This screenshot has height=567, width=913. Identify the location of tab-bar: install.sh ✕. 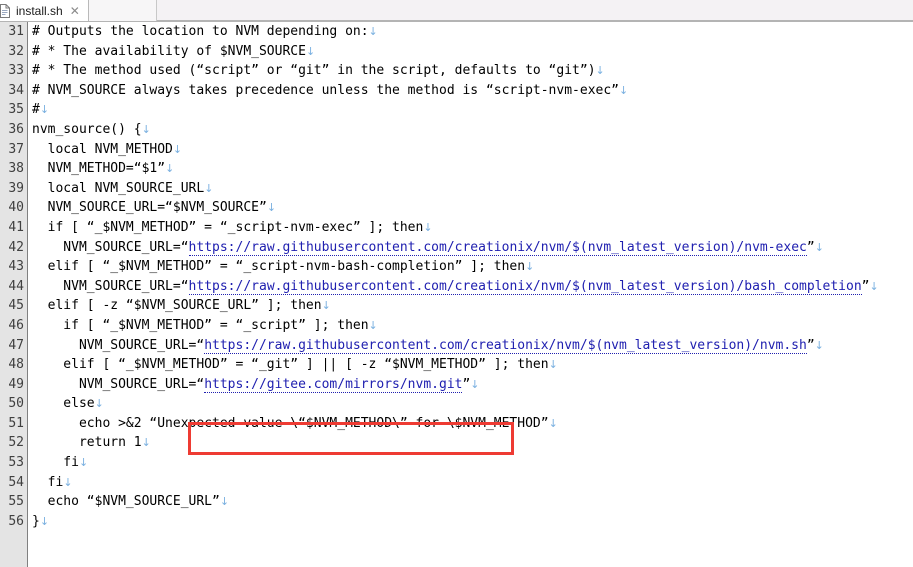
(456, 11).